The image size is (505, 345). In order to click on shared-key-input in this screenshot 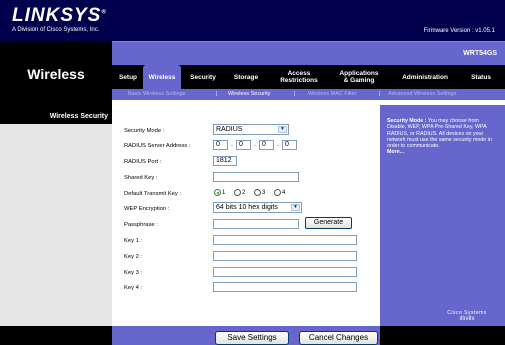, I will do `click(256, 177)`.